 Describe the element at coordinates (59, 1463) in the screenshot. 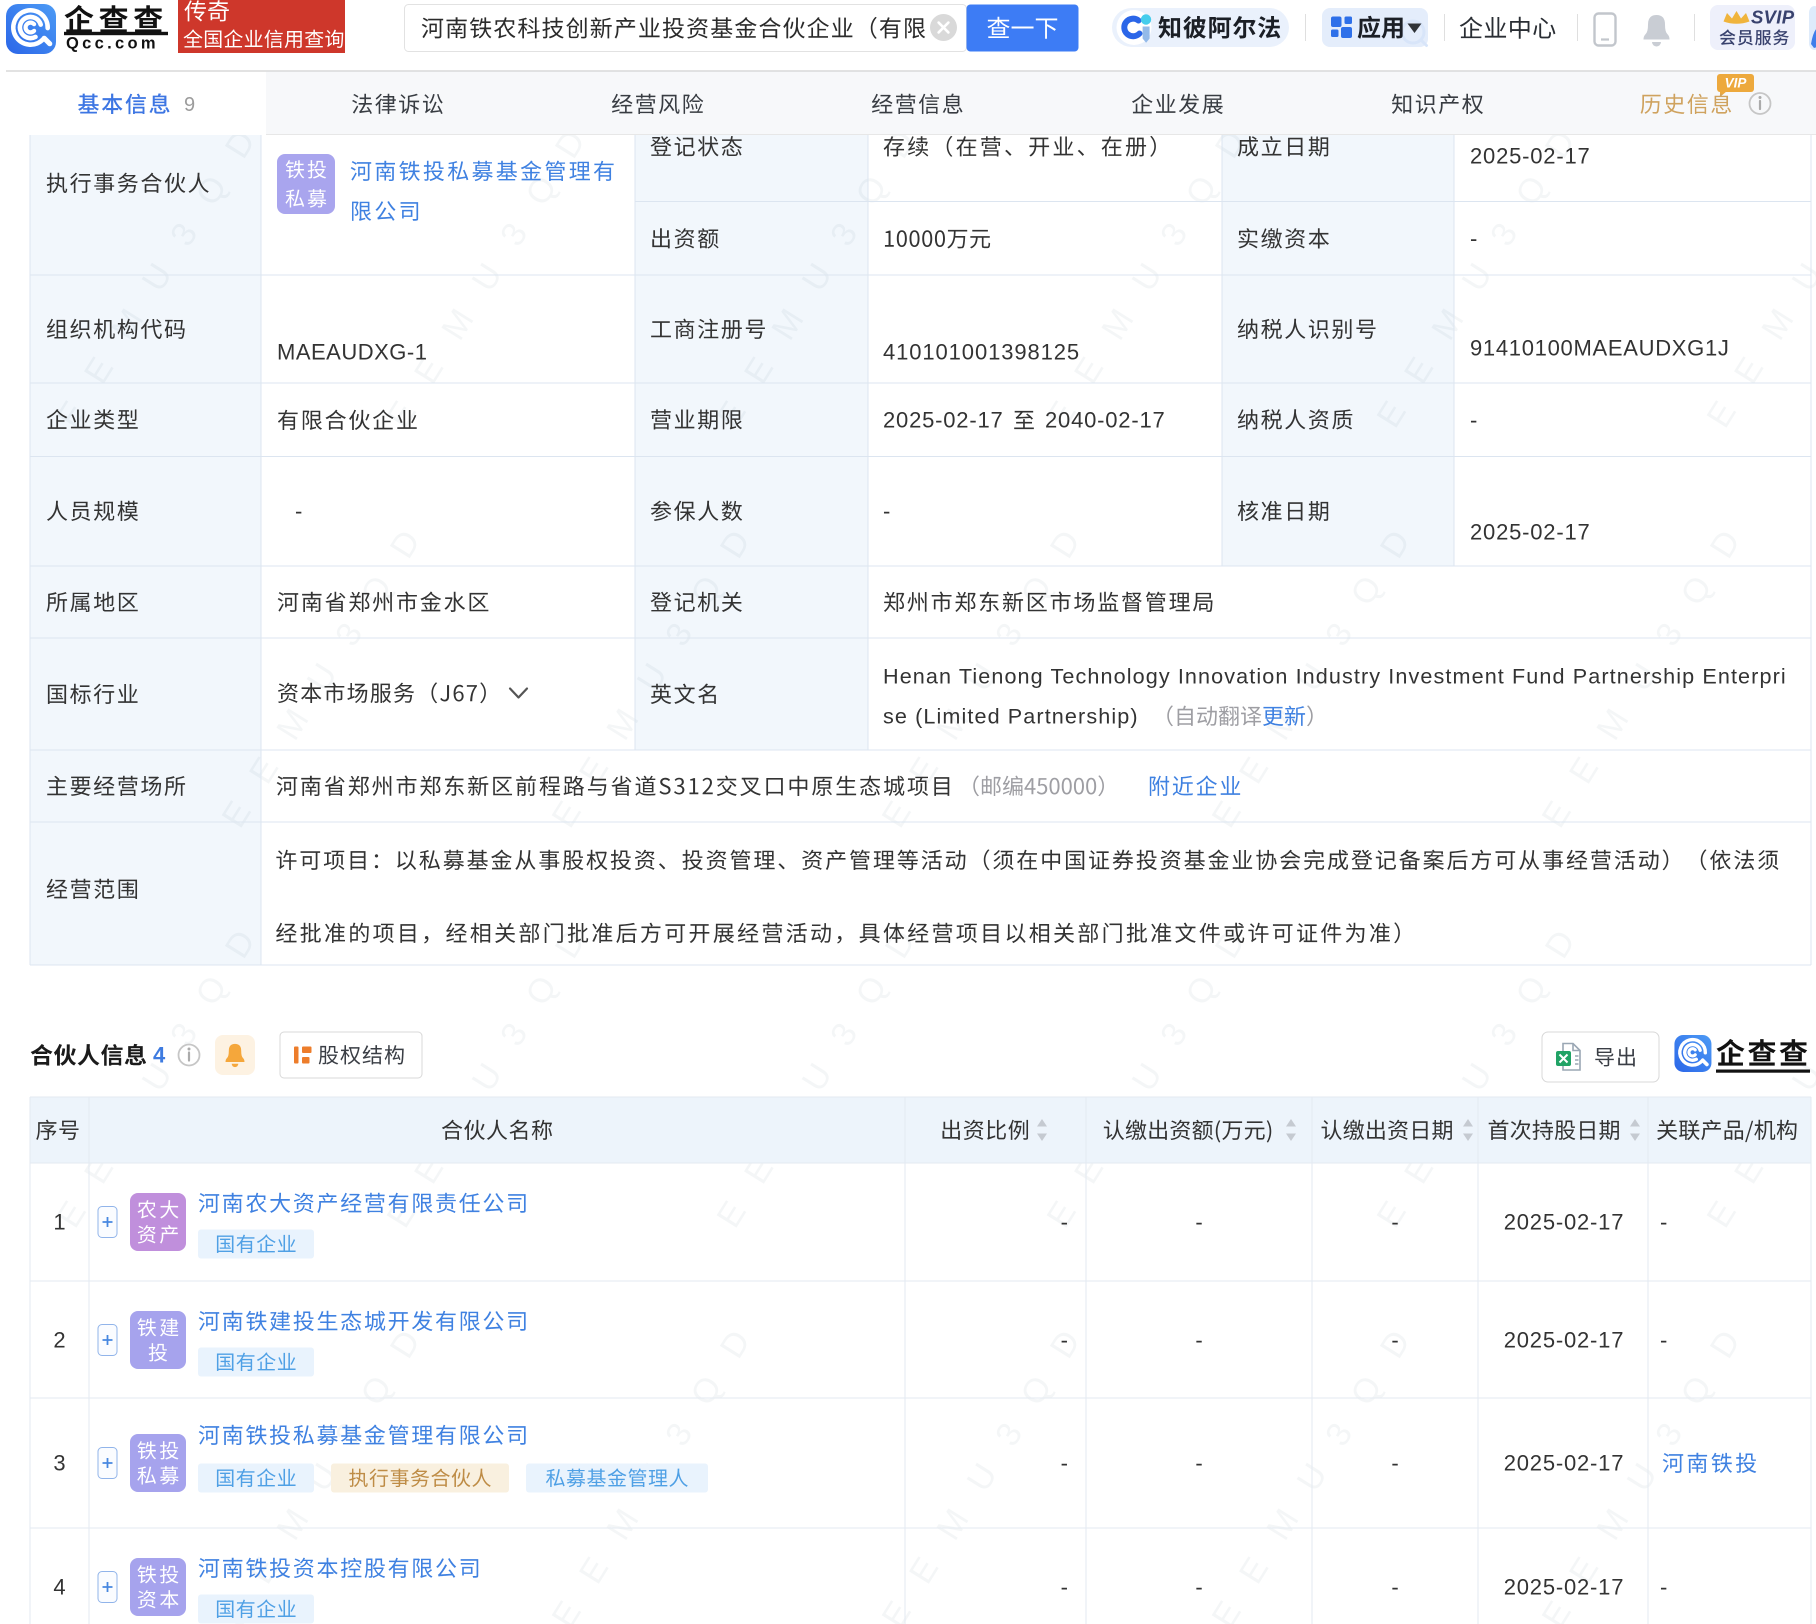

I see `svg-text: 3` at that location.